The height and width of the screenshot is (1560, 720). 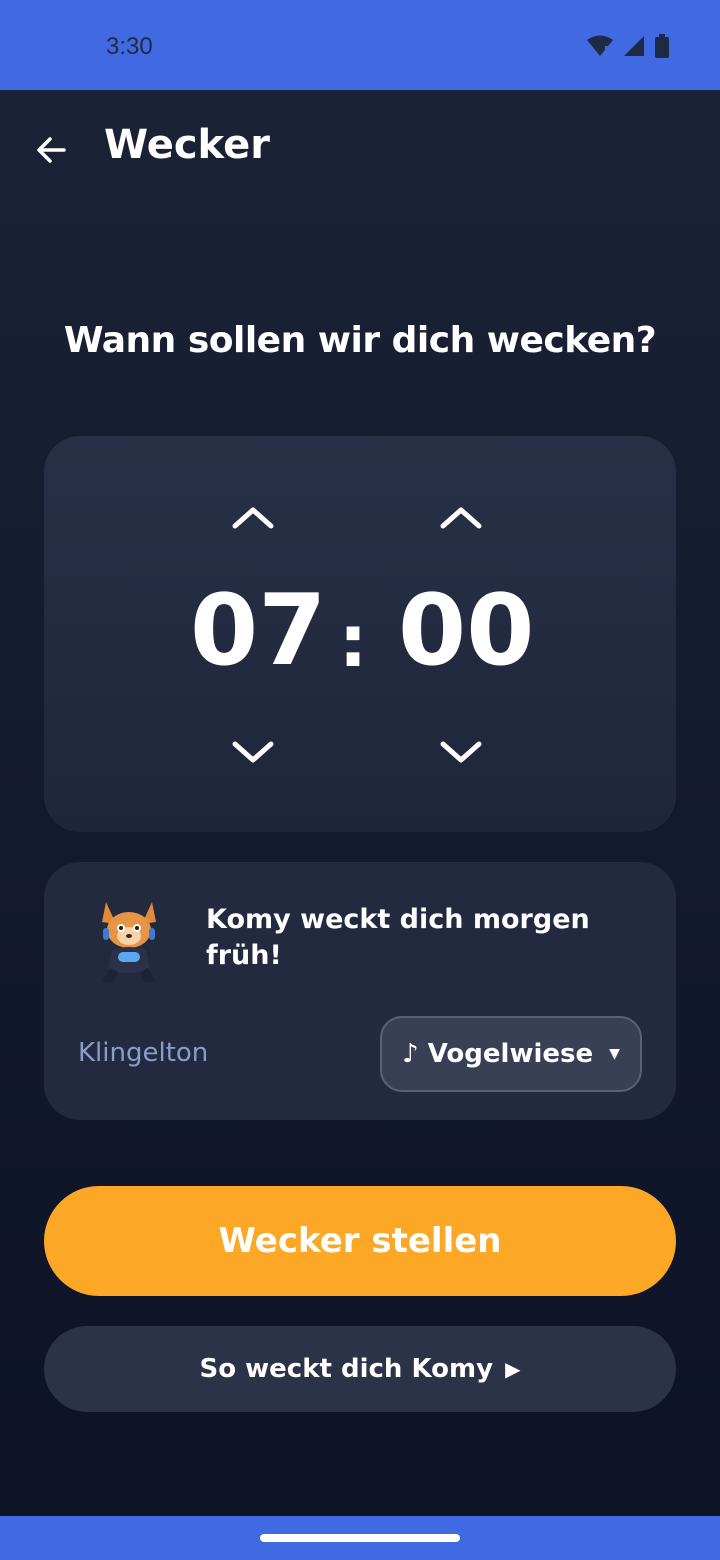 What do you see at coordinates (634, 46) in the screenshot?
I see `signal-icon` at bounding box center [634, 46].